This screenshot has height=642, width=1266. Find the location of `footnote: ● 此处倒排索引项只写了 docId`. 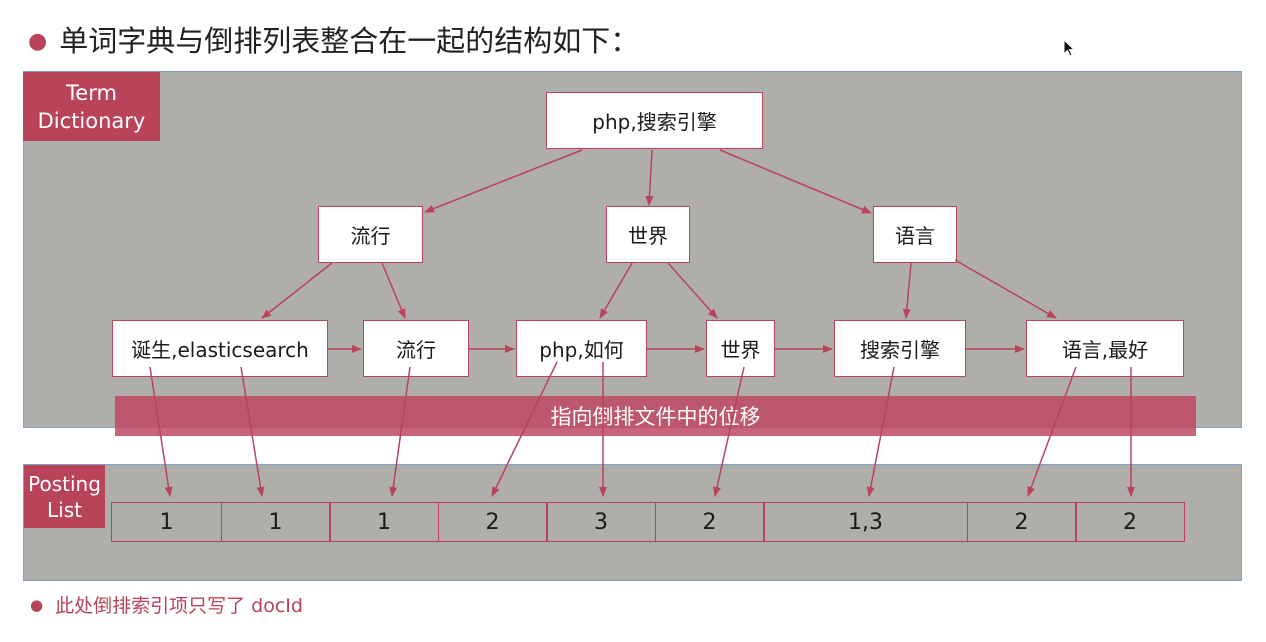

footnote: ● 此处倒排索引项只写了 docId is located at coordinates (166, 604).